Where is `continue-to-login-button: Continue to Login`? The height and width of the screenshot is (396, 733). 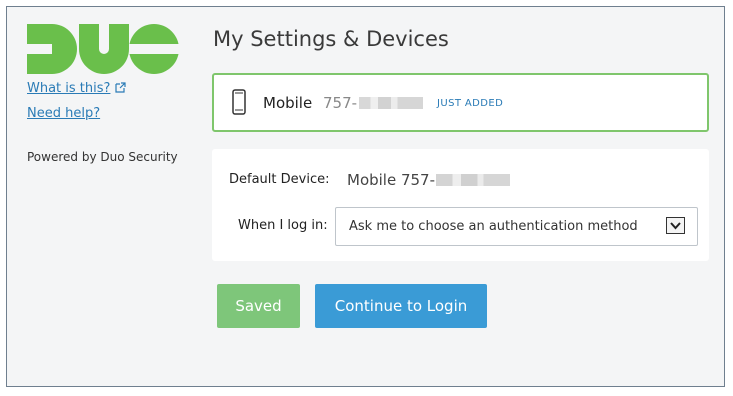
continue-to-login-button: Continue to Login is located at coordinates (401, 306).